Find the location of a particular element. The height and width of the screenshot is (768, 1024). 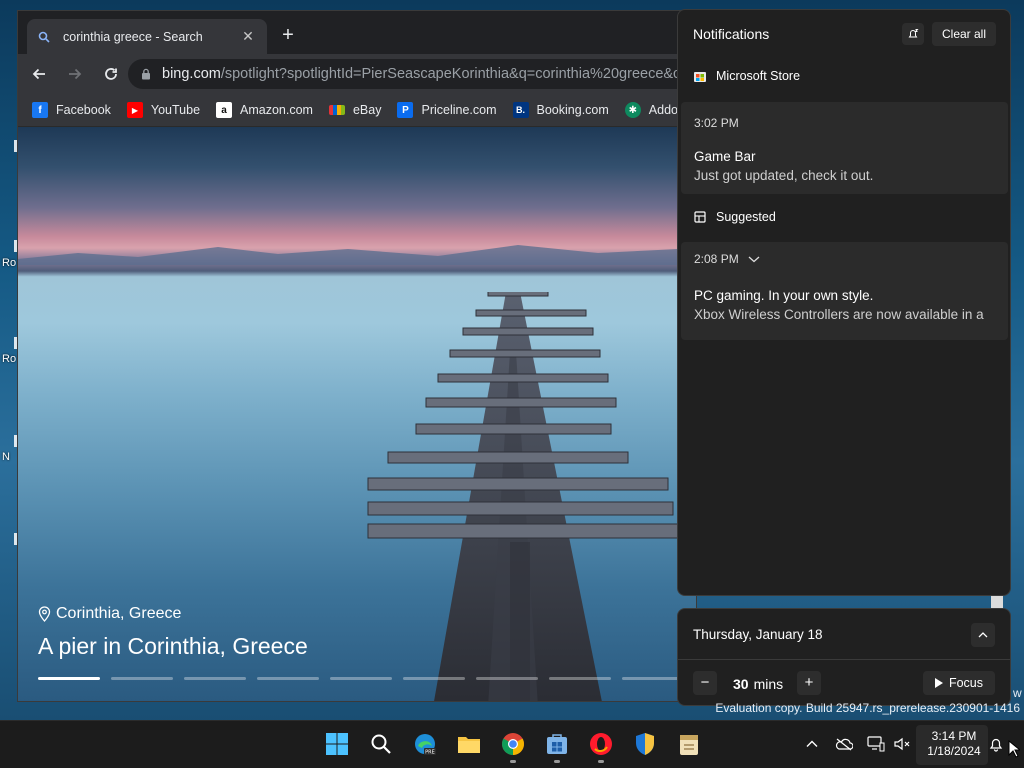

chrome-icon is located at coordinates (513, 744).